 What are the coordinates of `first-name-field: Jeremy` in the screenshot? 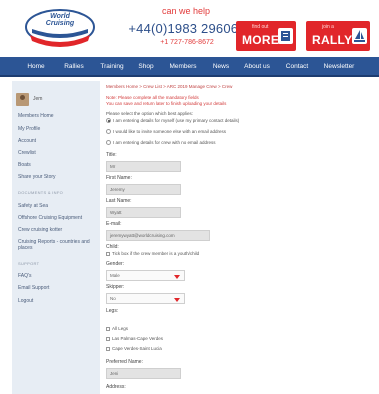 It's located at (143, 189).